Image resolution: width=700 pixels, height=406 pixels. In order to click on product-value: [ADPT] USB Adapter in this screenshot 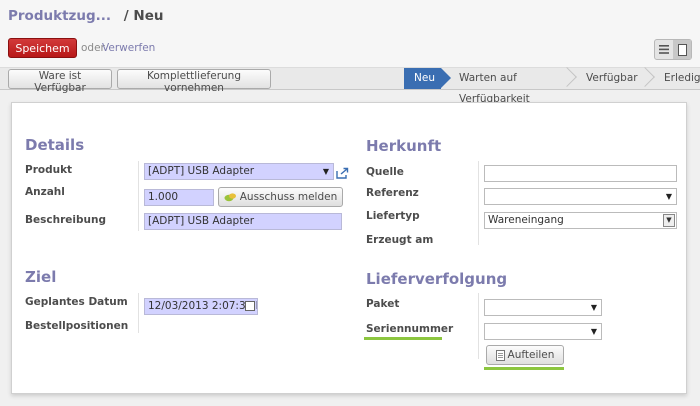, I will do `click(201, 171)`.